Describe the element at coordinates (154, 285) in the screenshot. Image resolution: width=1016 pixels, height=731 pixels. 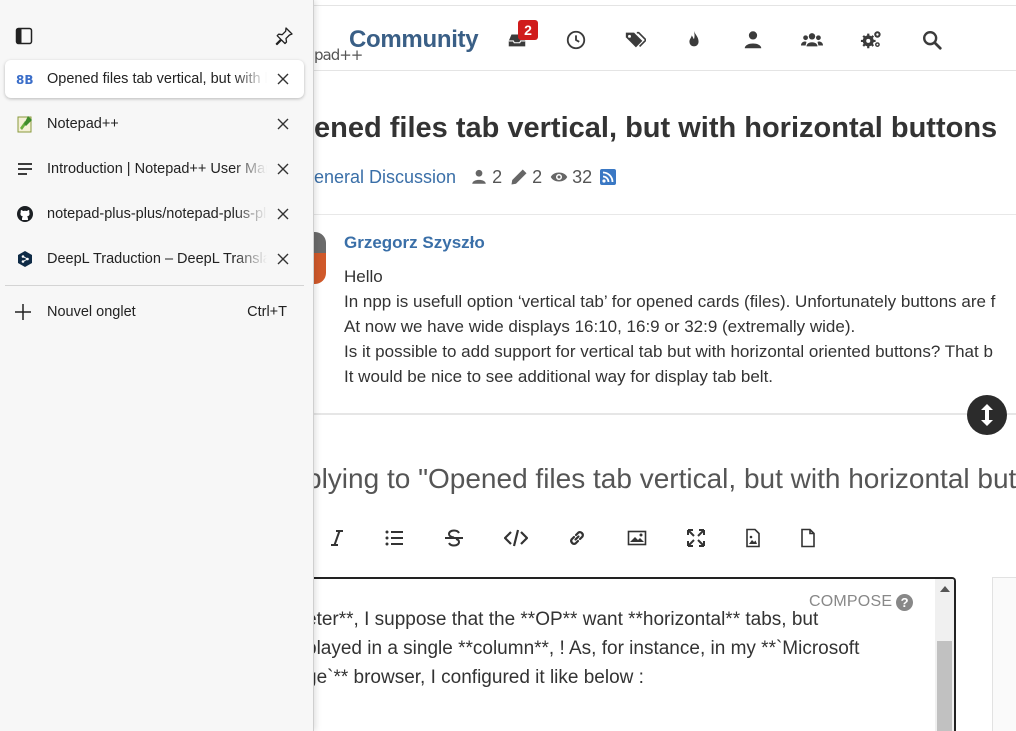
I see `tabs-divider` at that location.